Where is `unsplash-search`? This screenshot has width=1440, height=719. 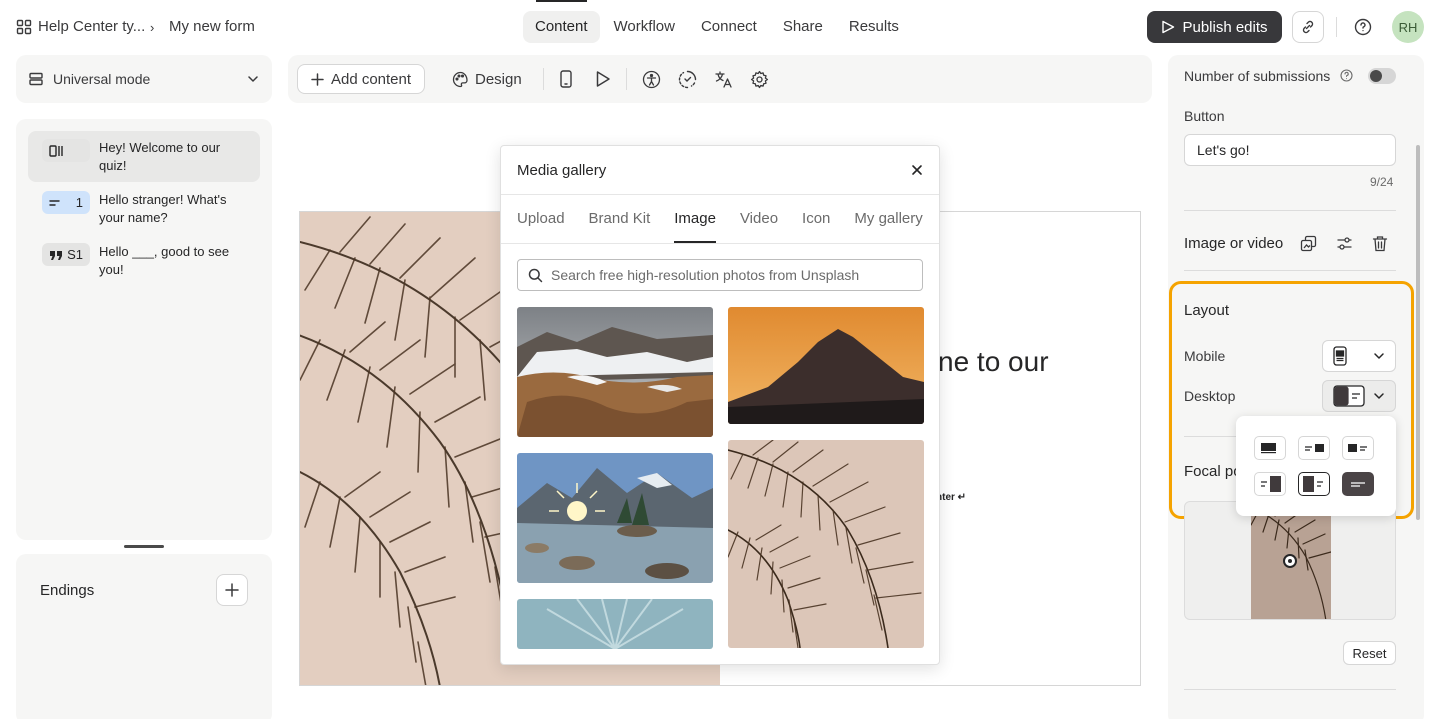
unsplash-search is located at coordinates (720, 275).